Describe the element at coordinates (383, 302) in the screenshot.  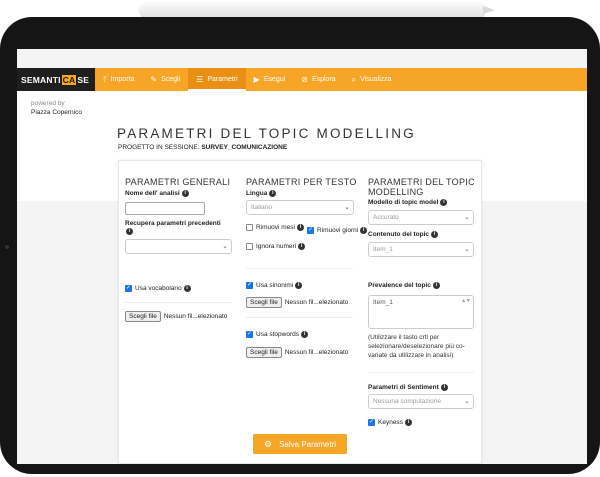
I see `prevalence-option: Item_1` at that location.